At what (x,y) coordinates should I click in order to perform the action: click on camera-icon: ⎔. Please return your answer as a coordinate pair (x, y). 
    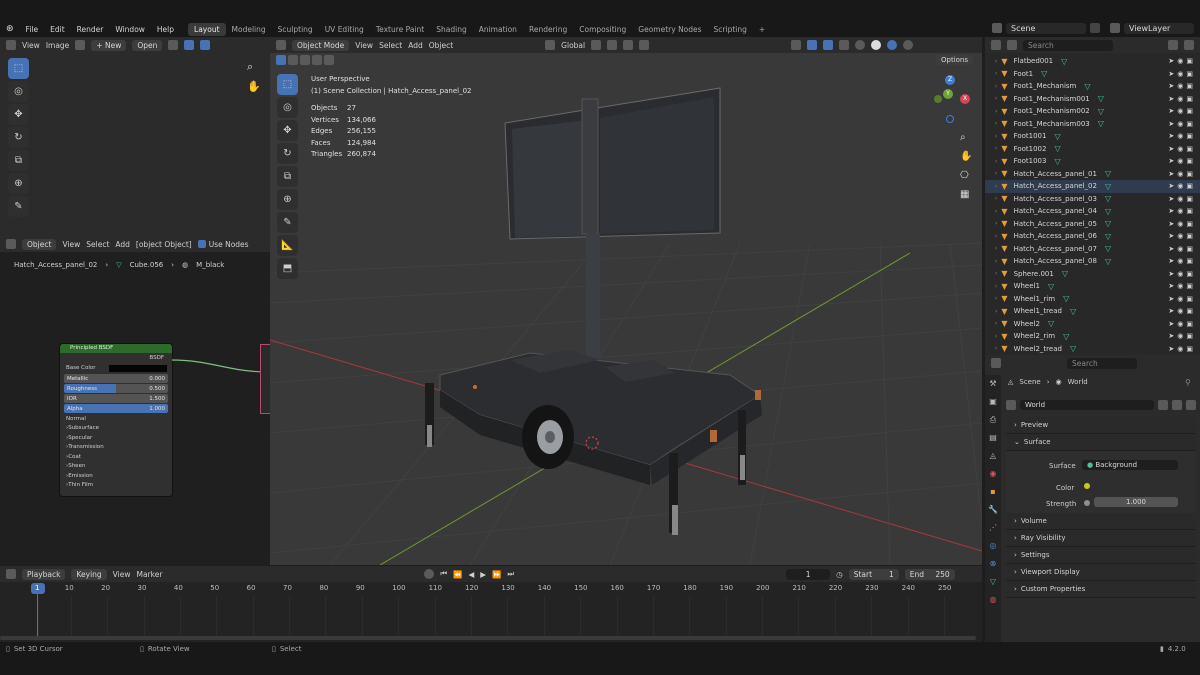
    Looking at the image, I should click on (966, 175).